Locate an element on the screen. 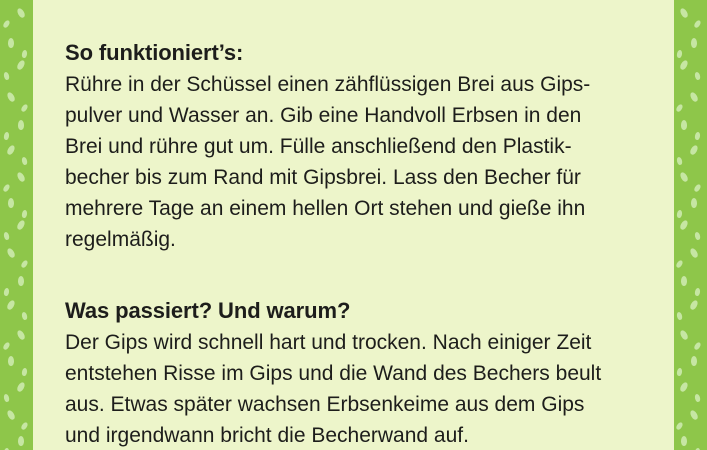 This screenshot has width=707, height=450. left-decorative-pattern is located at coordinates (17, 225).